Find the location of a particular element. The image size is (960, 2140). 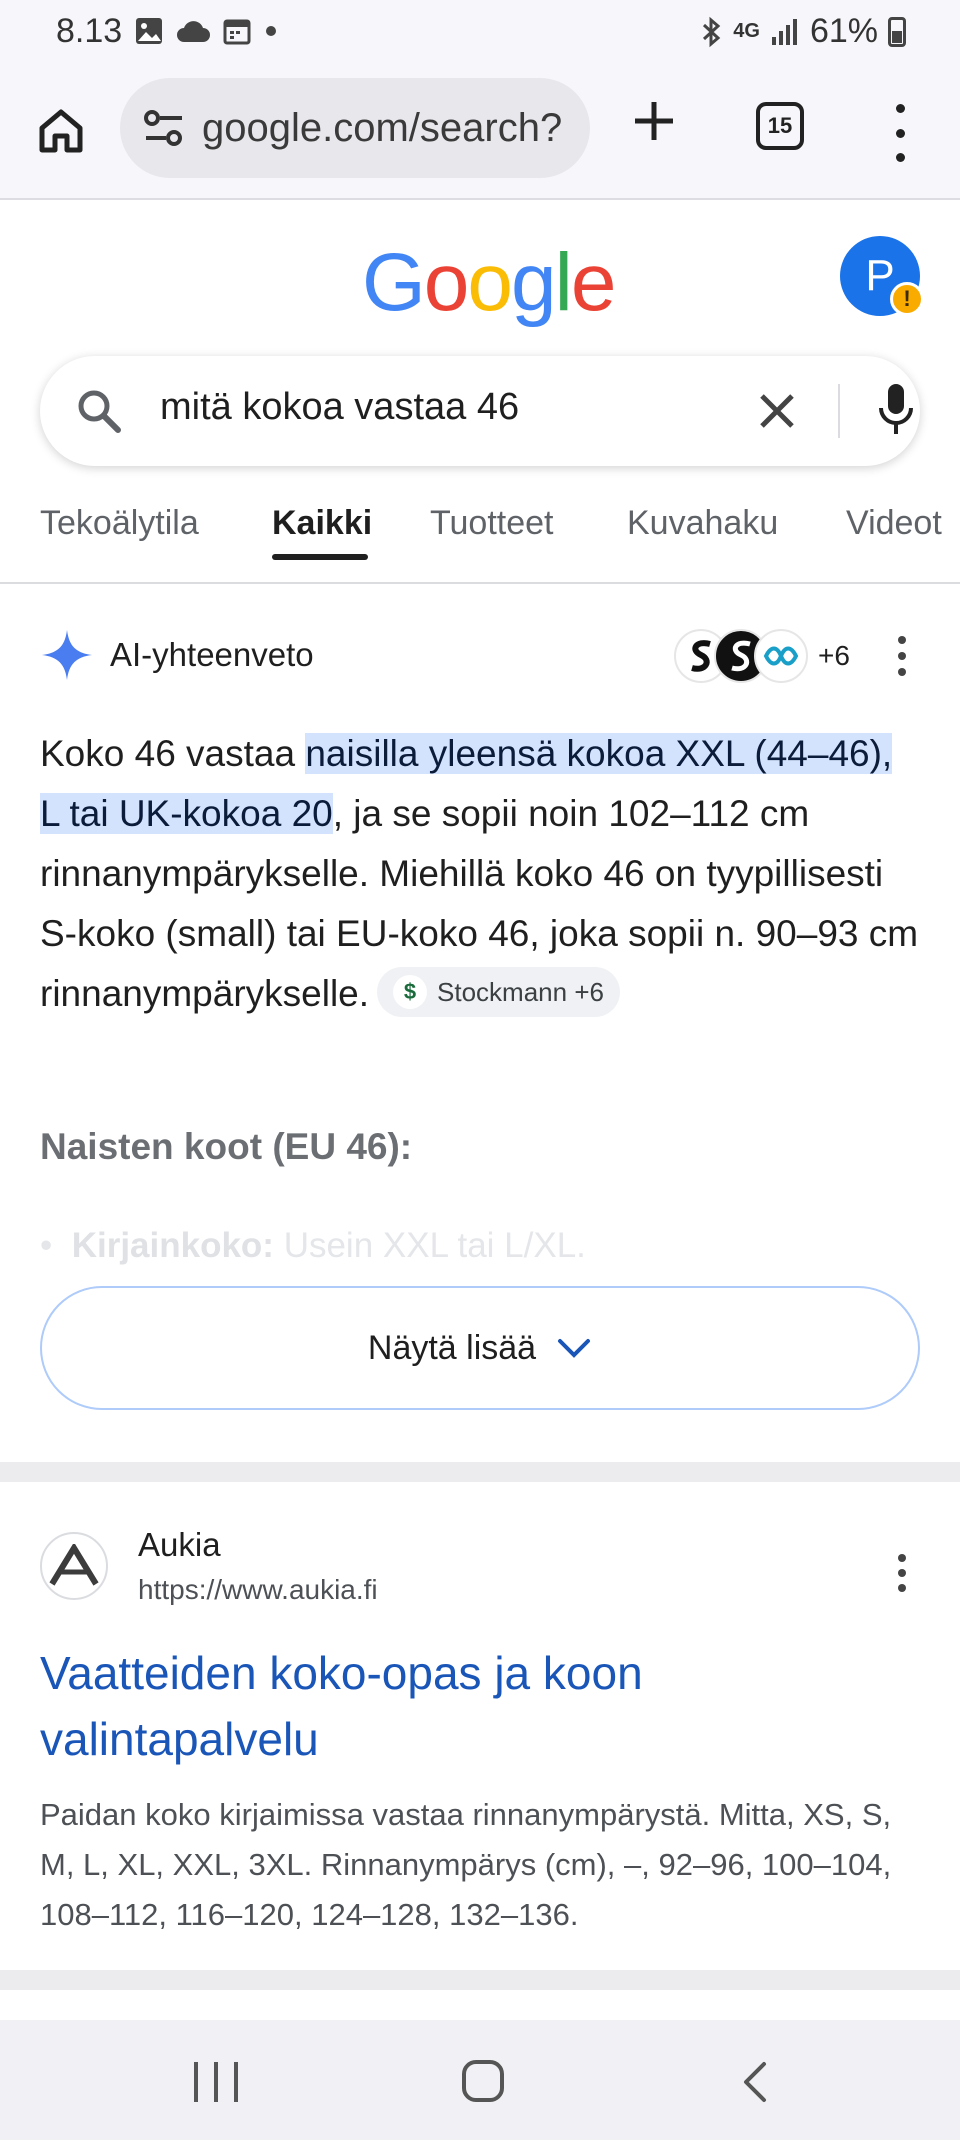

status-bar: 8.13 4G 61% is located at coordinates (480, 32).